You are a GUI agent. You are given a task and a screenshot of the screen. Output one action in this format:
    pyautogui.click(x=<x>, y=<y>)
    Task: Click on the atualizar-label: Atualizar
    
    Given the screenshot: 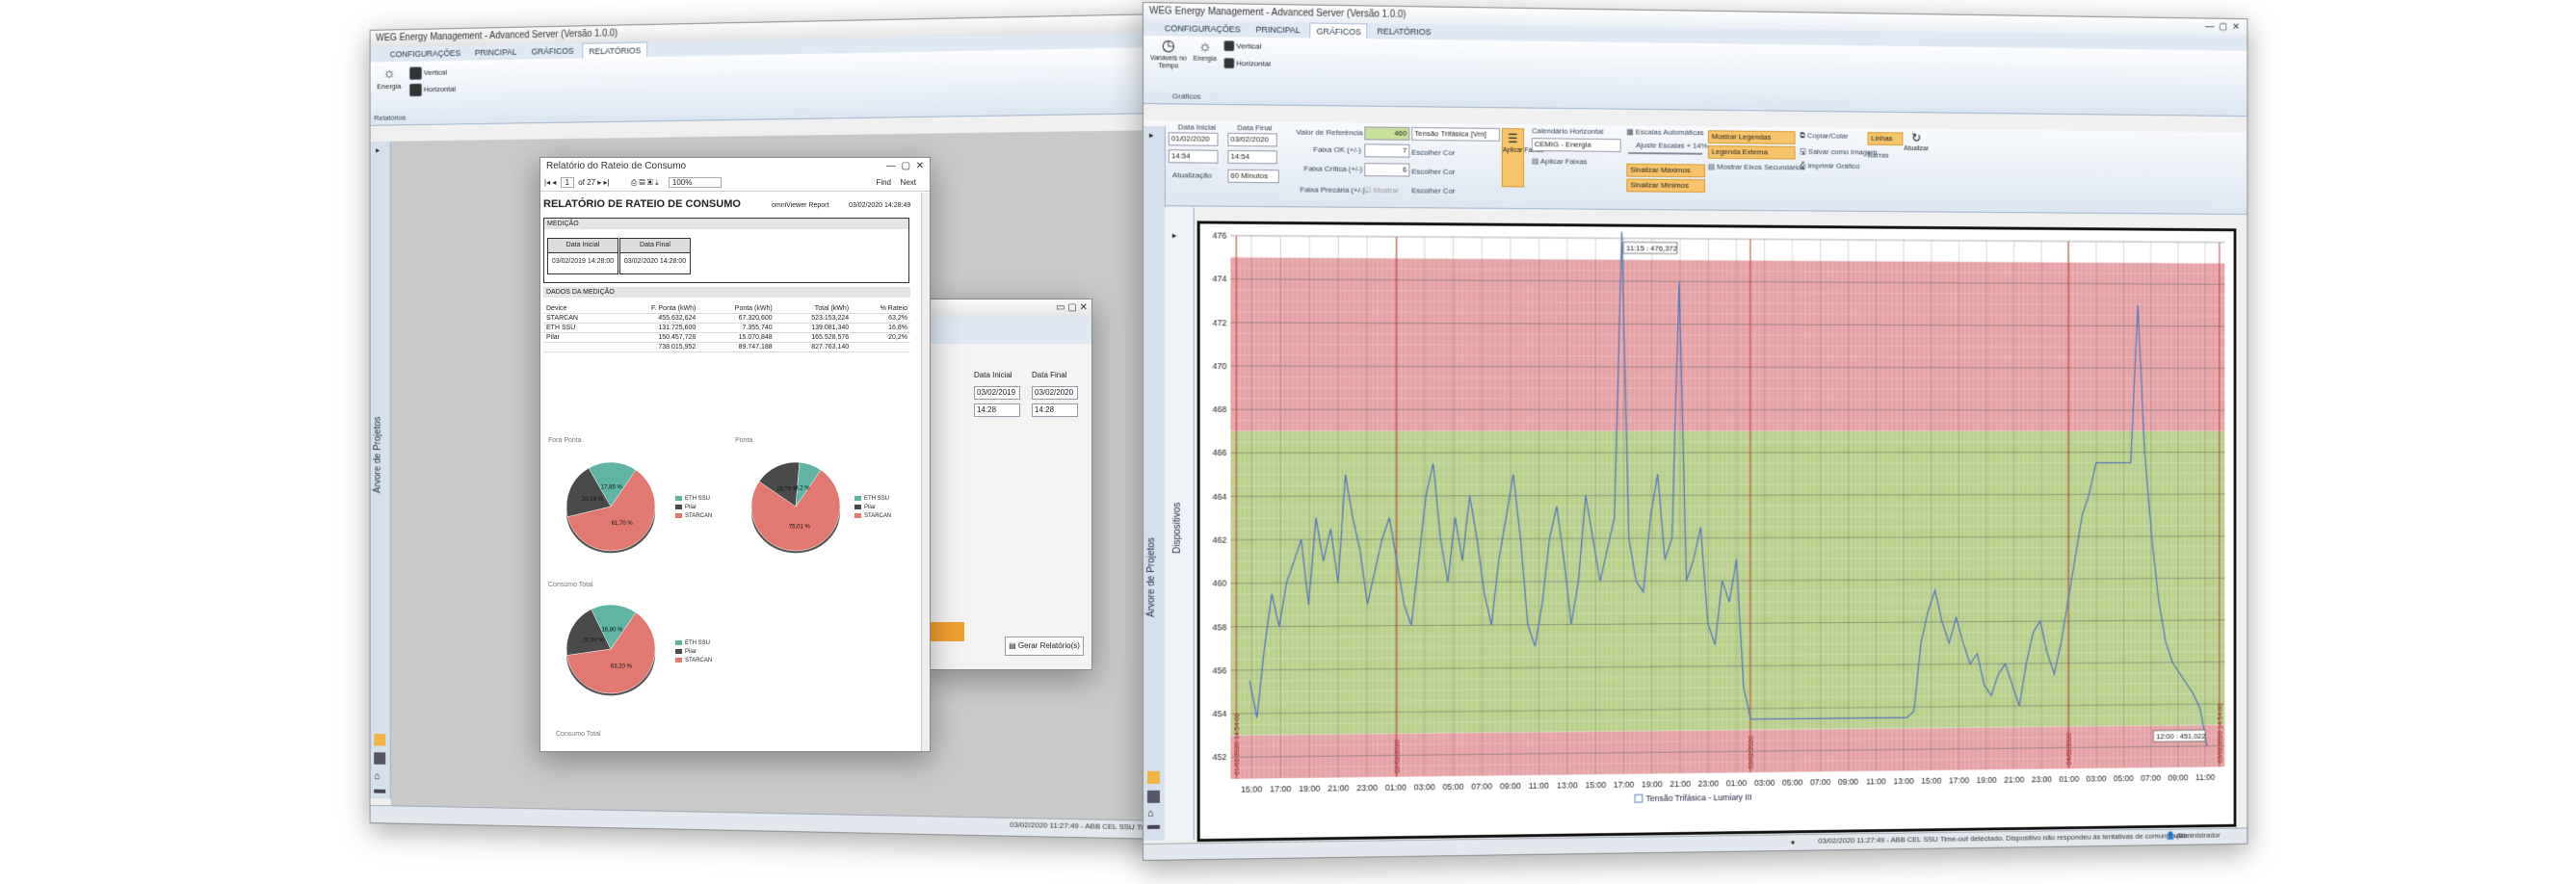 What is the action you would take?
    pyautogui.click(x=1917, y=149)
    